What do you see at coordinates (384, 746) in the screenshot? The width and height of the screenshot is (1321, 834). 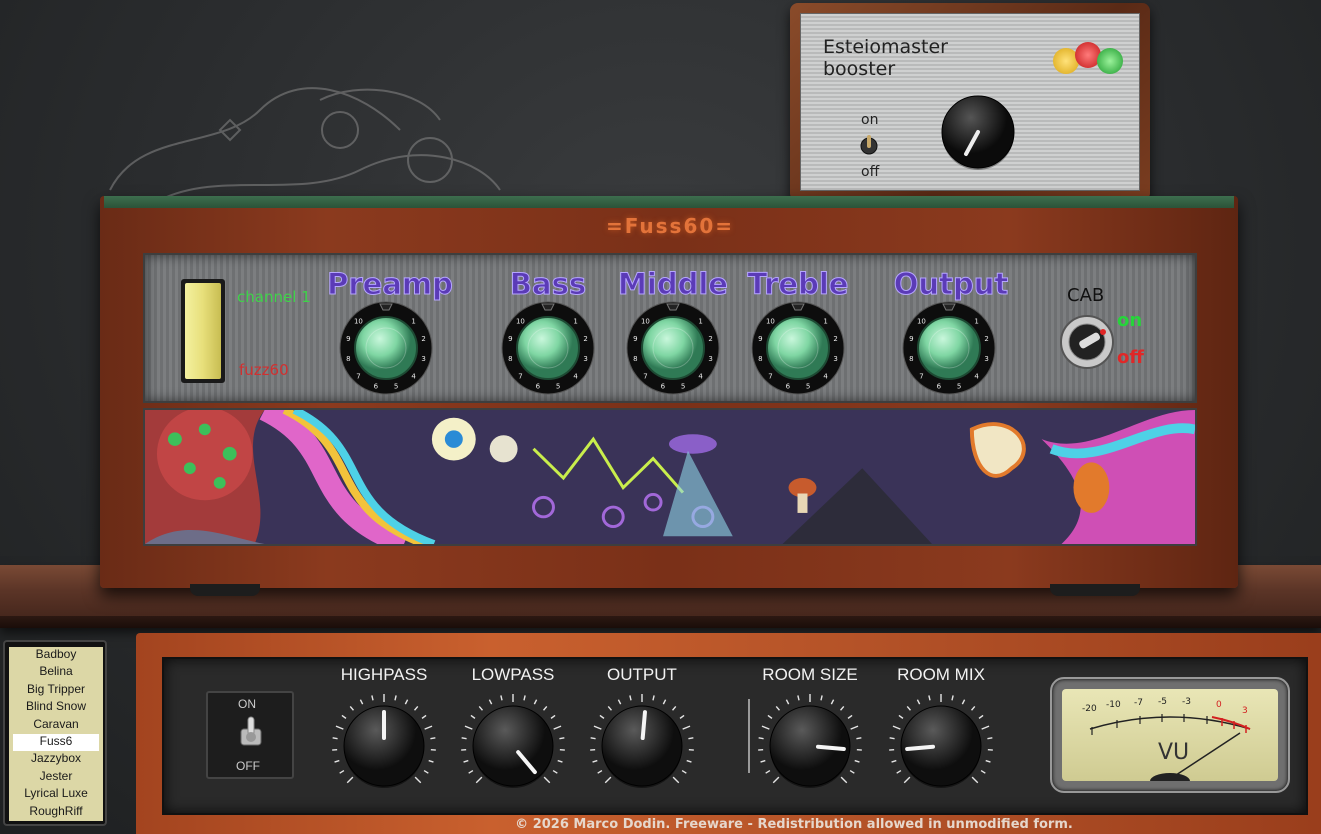 I see `highpass-knob` at bounding box center [384, 746].